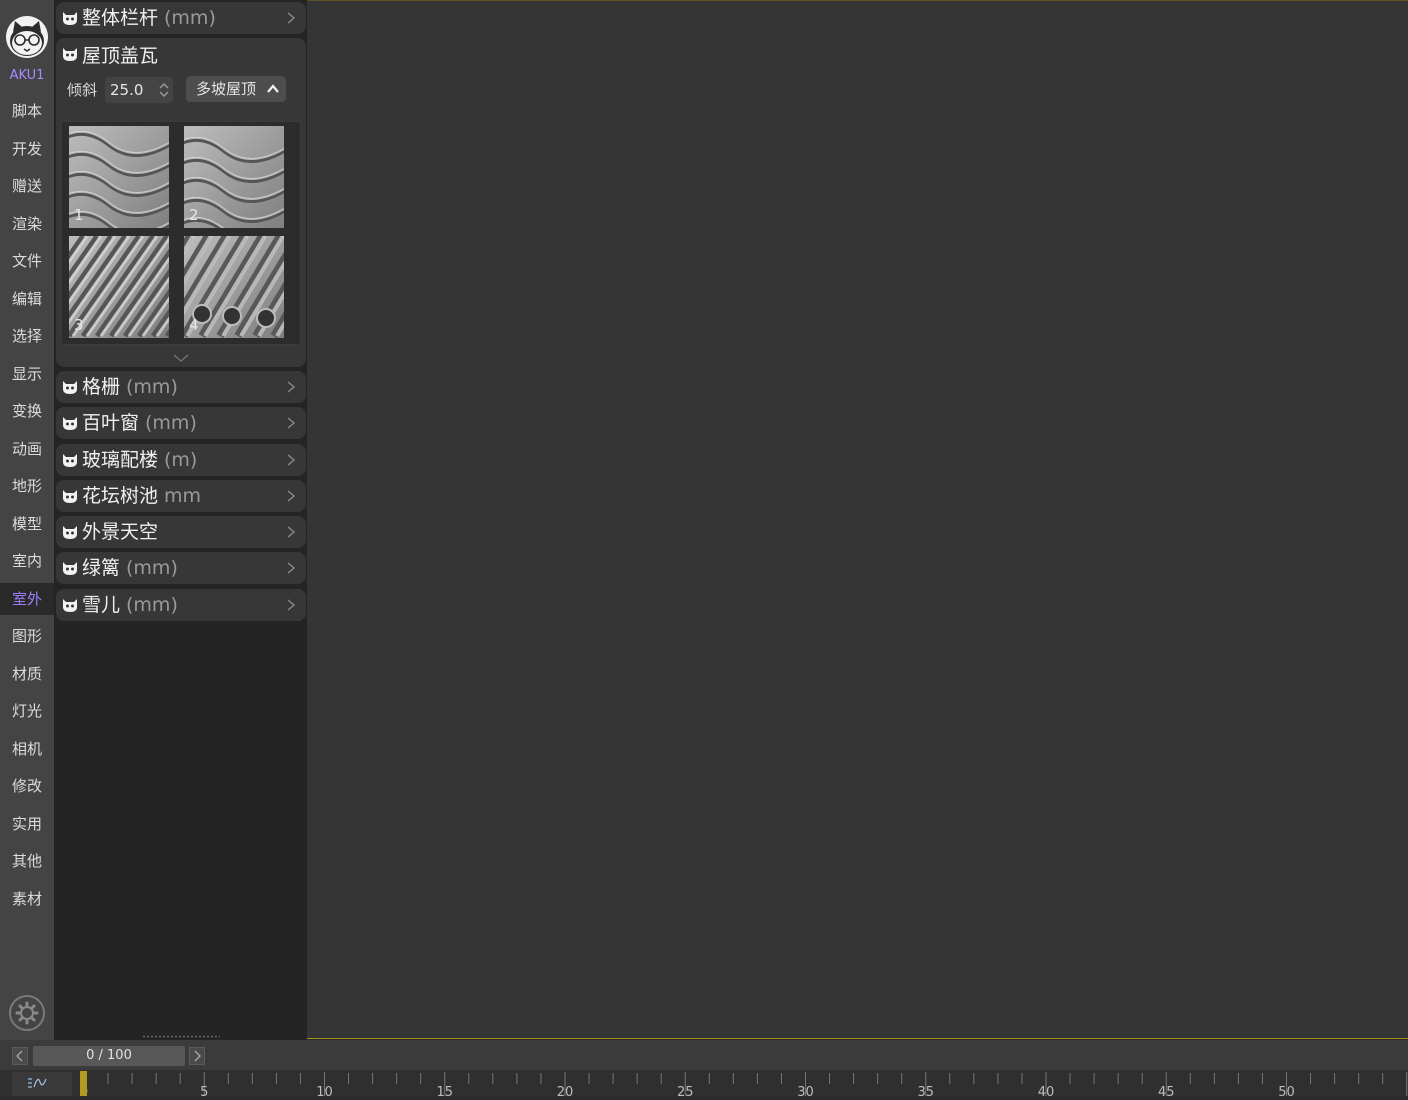 This screenshot has height=1100, width=1408. Describe the element at coordinates (119, 177) in the screenshot. I see `roof-tile-option: 1` at that location.